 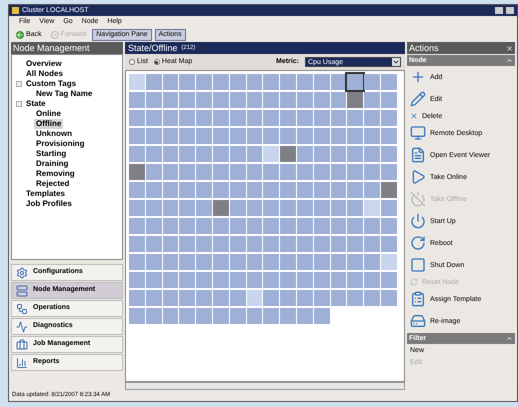 I want to click on tree-item: Removing, so click(x=55, y=174).